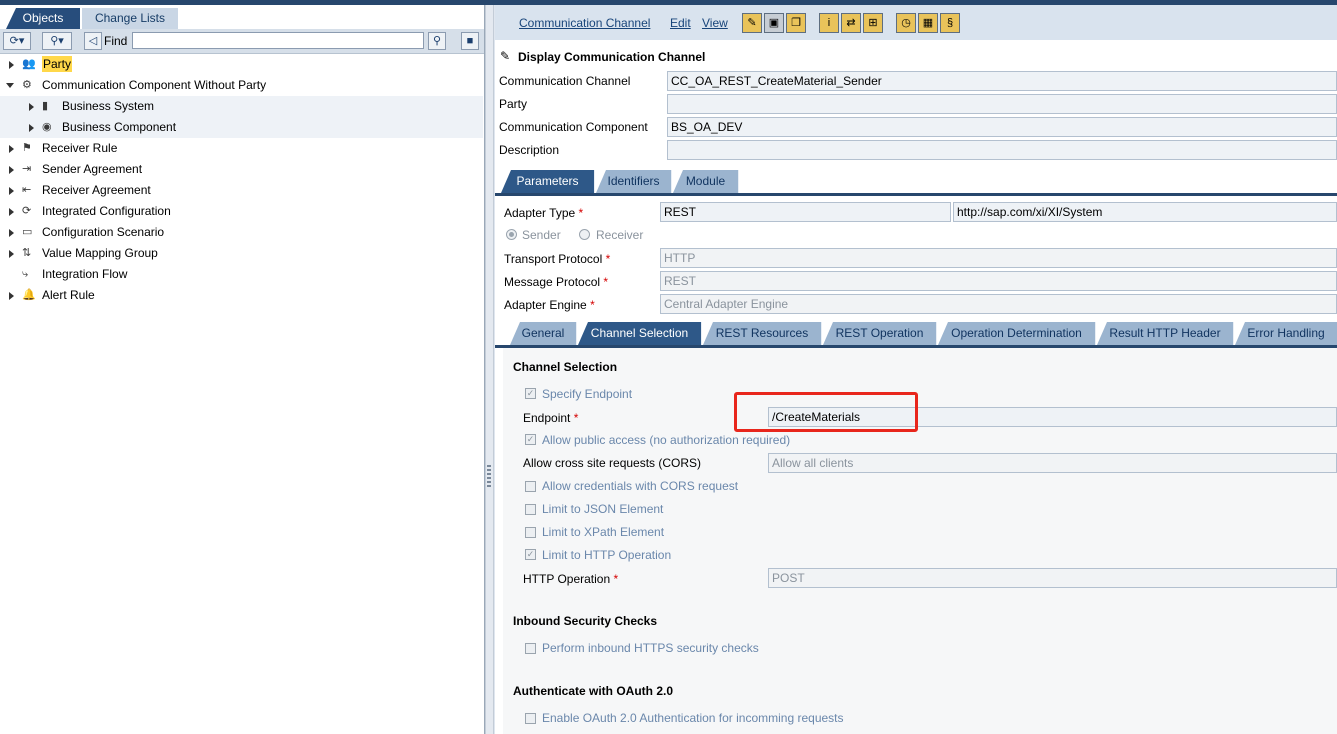 The image size is (1337, 734). What do you see at coordinates (10, 85) in the screenshot?
I see `expand-down-icon` at bounding box center [10, 85].